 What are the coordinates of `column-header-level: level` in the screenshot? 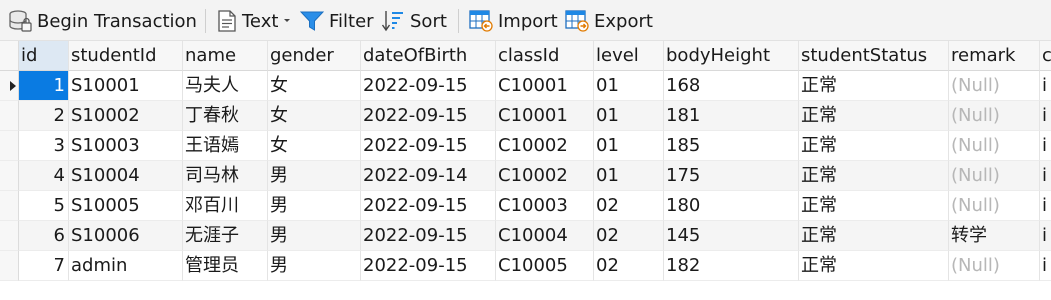 It's located at (629, 56).